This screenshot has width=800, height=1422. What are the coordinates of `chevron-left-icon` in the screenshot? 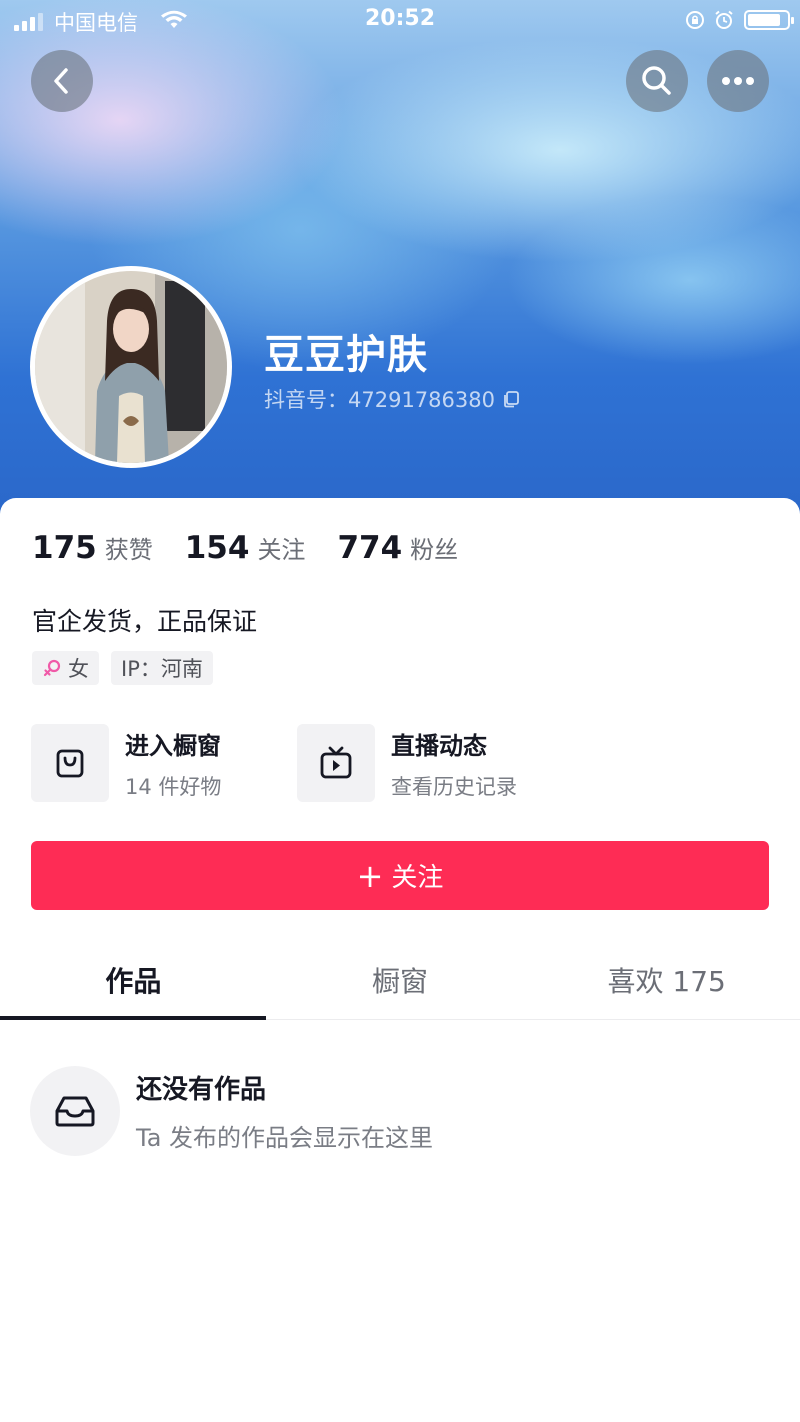 It's located at (61, 81).